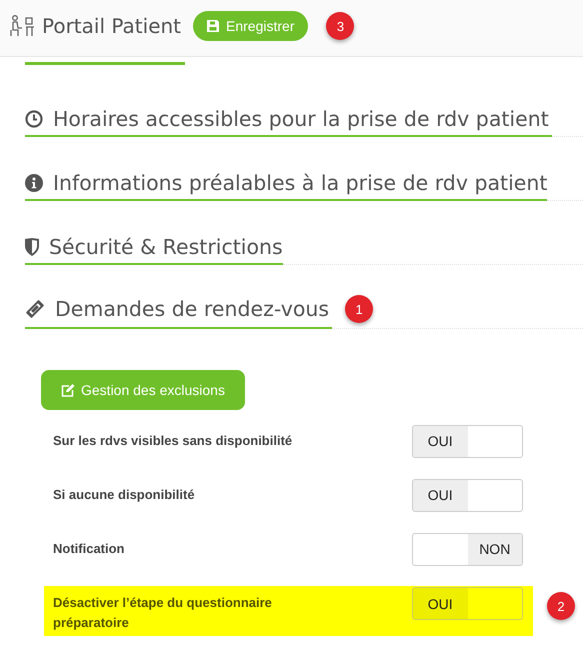  What do you see at coordinates (34, 119) in the screenshot?
I see `clock-icon` at bounding box center [34, 119].